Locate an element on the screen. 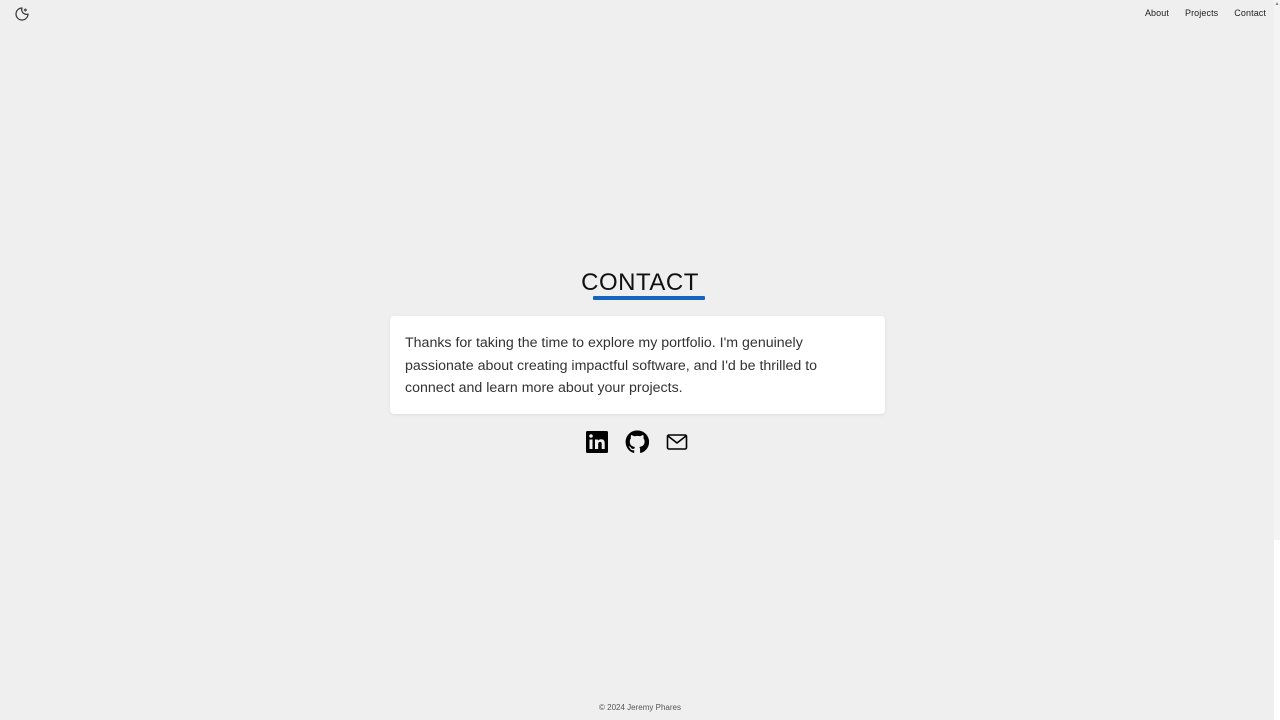  linkedin-icon is located at coordinates (597, 442).